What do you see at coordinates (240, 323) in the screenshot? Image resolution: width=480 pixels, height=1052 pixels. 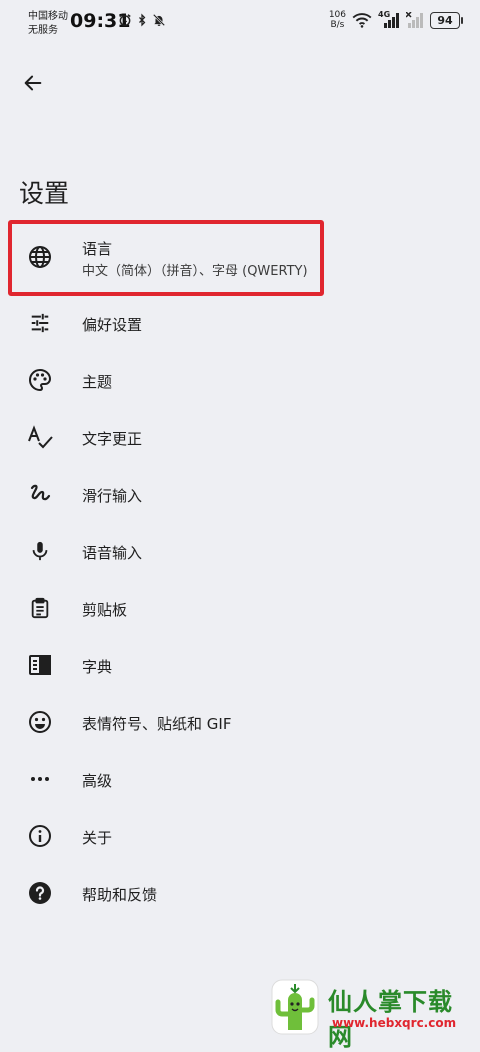 I see `settings-item-preferences: 偏好设置` at bounding box center [240, 323].